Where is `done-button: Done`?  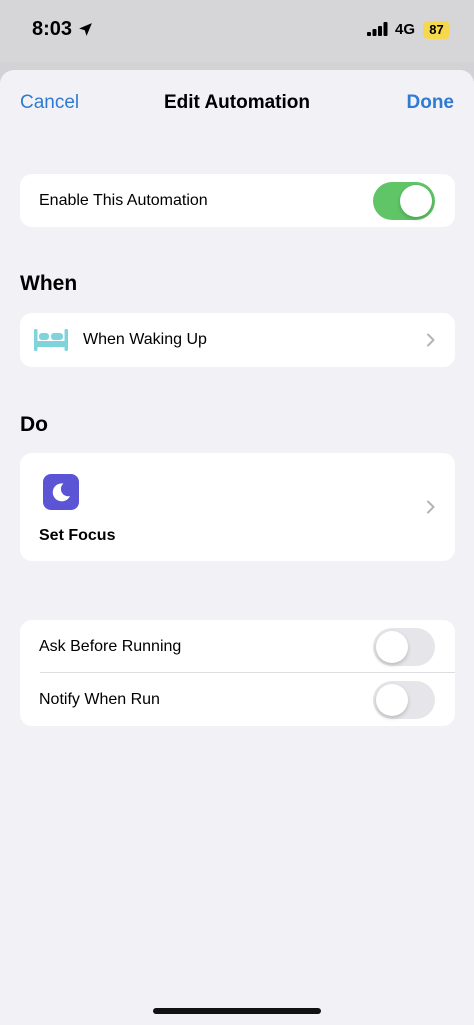 done-button: Done is located at coordinates (431, 103).